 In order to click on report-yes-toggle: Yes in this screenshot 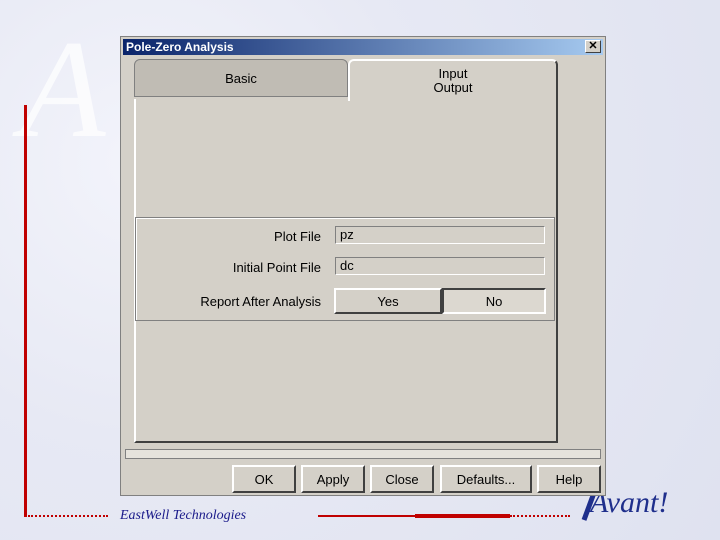, I will do `click(388, 301)`.